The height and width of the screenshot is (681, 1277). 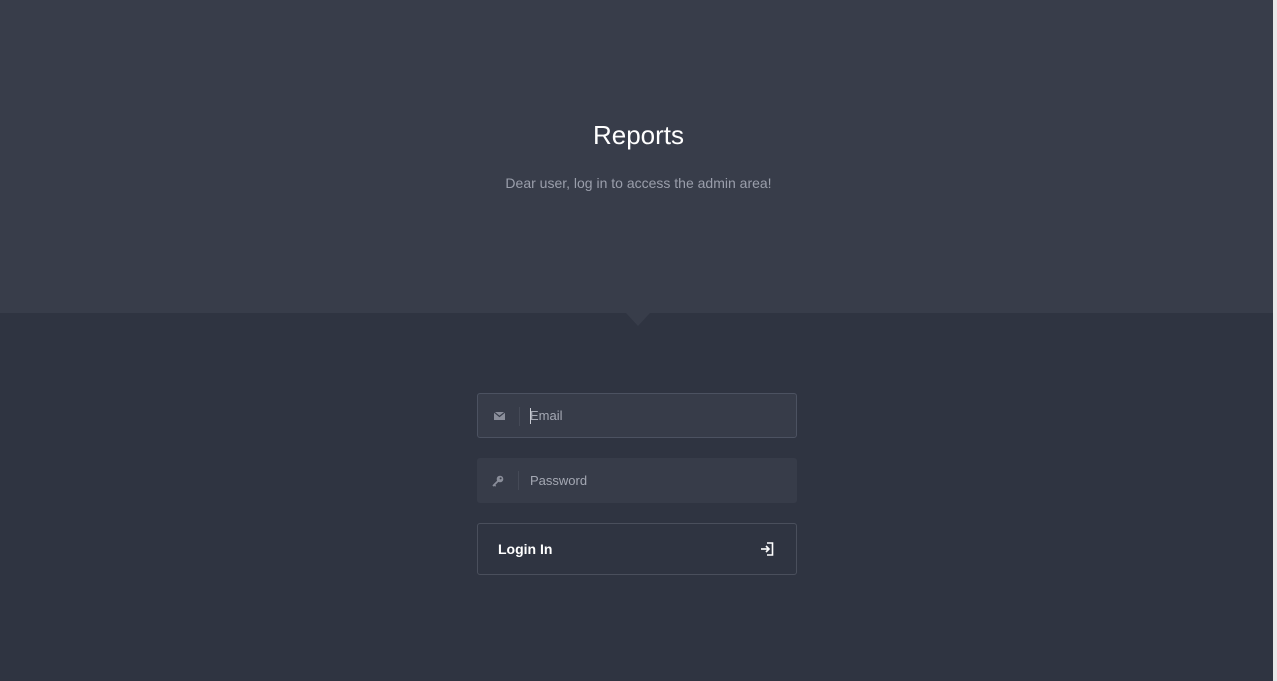 I want to click on scrollbar, so click(x=1275, y=340).